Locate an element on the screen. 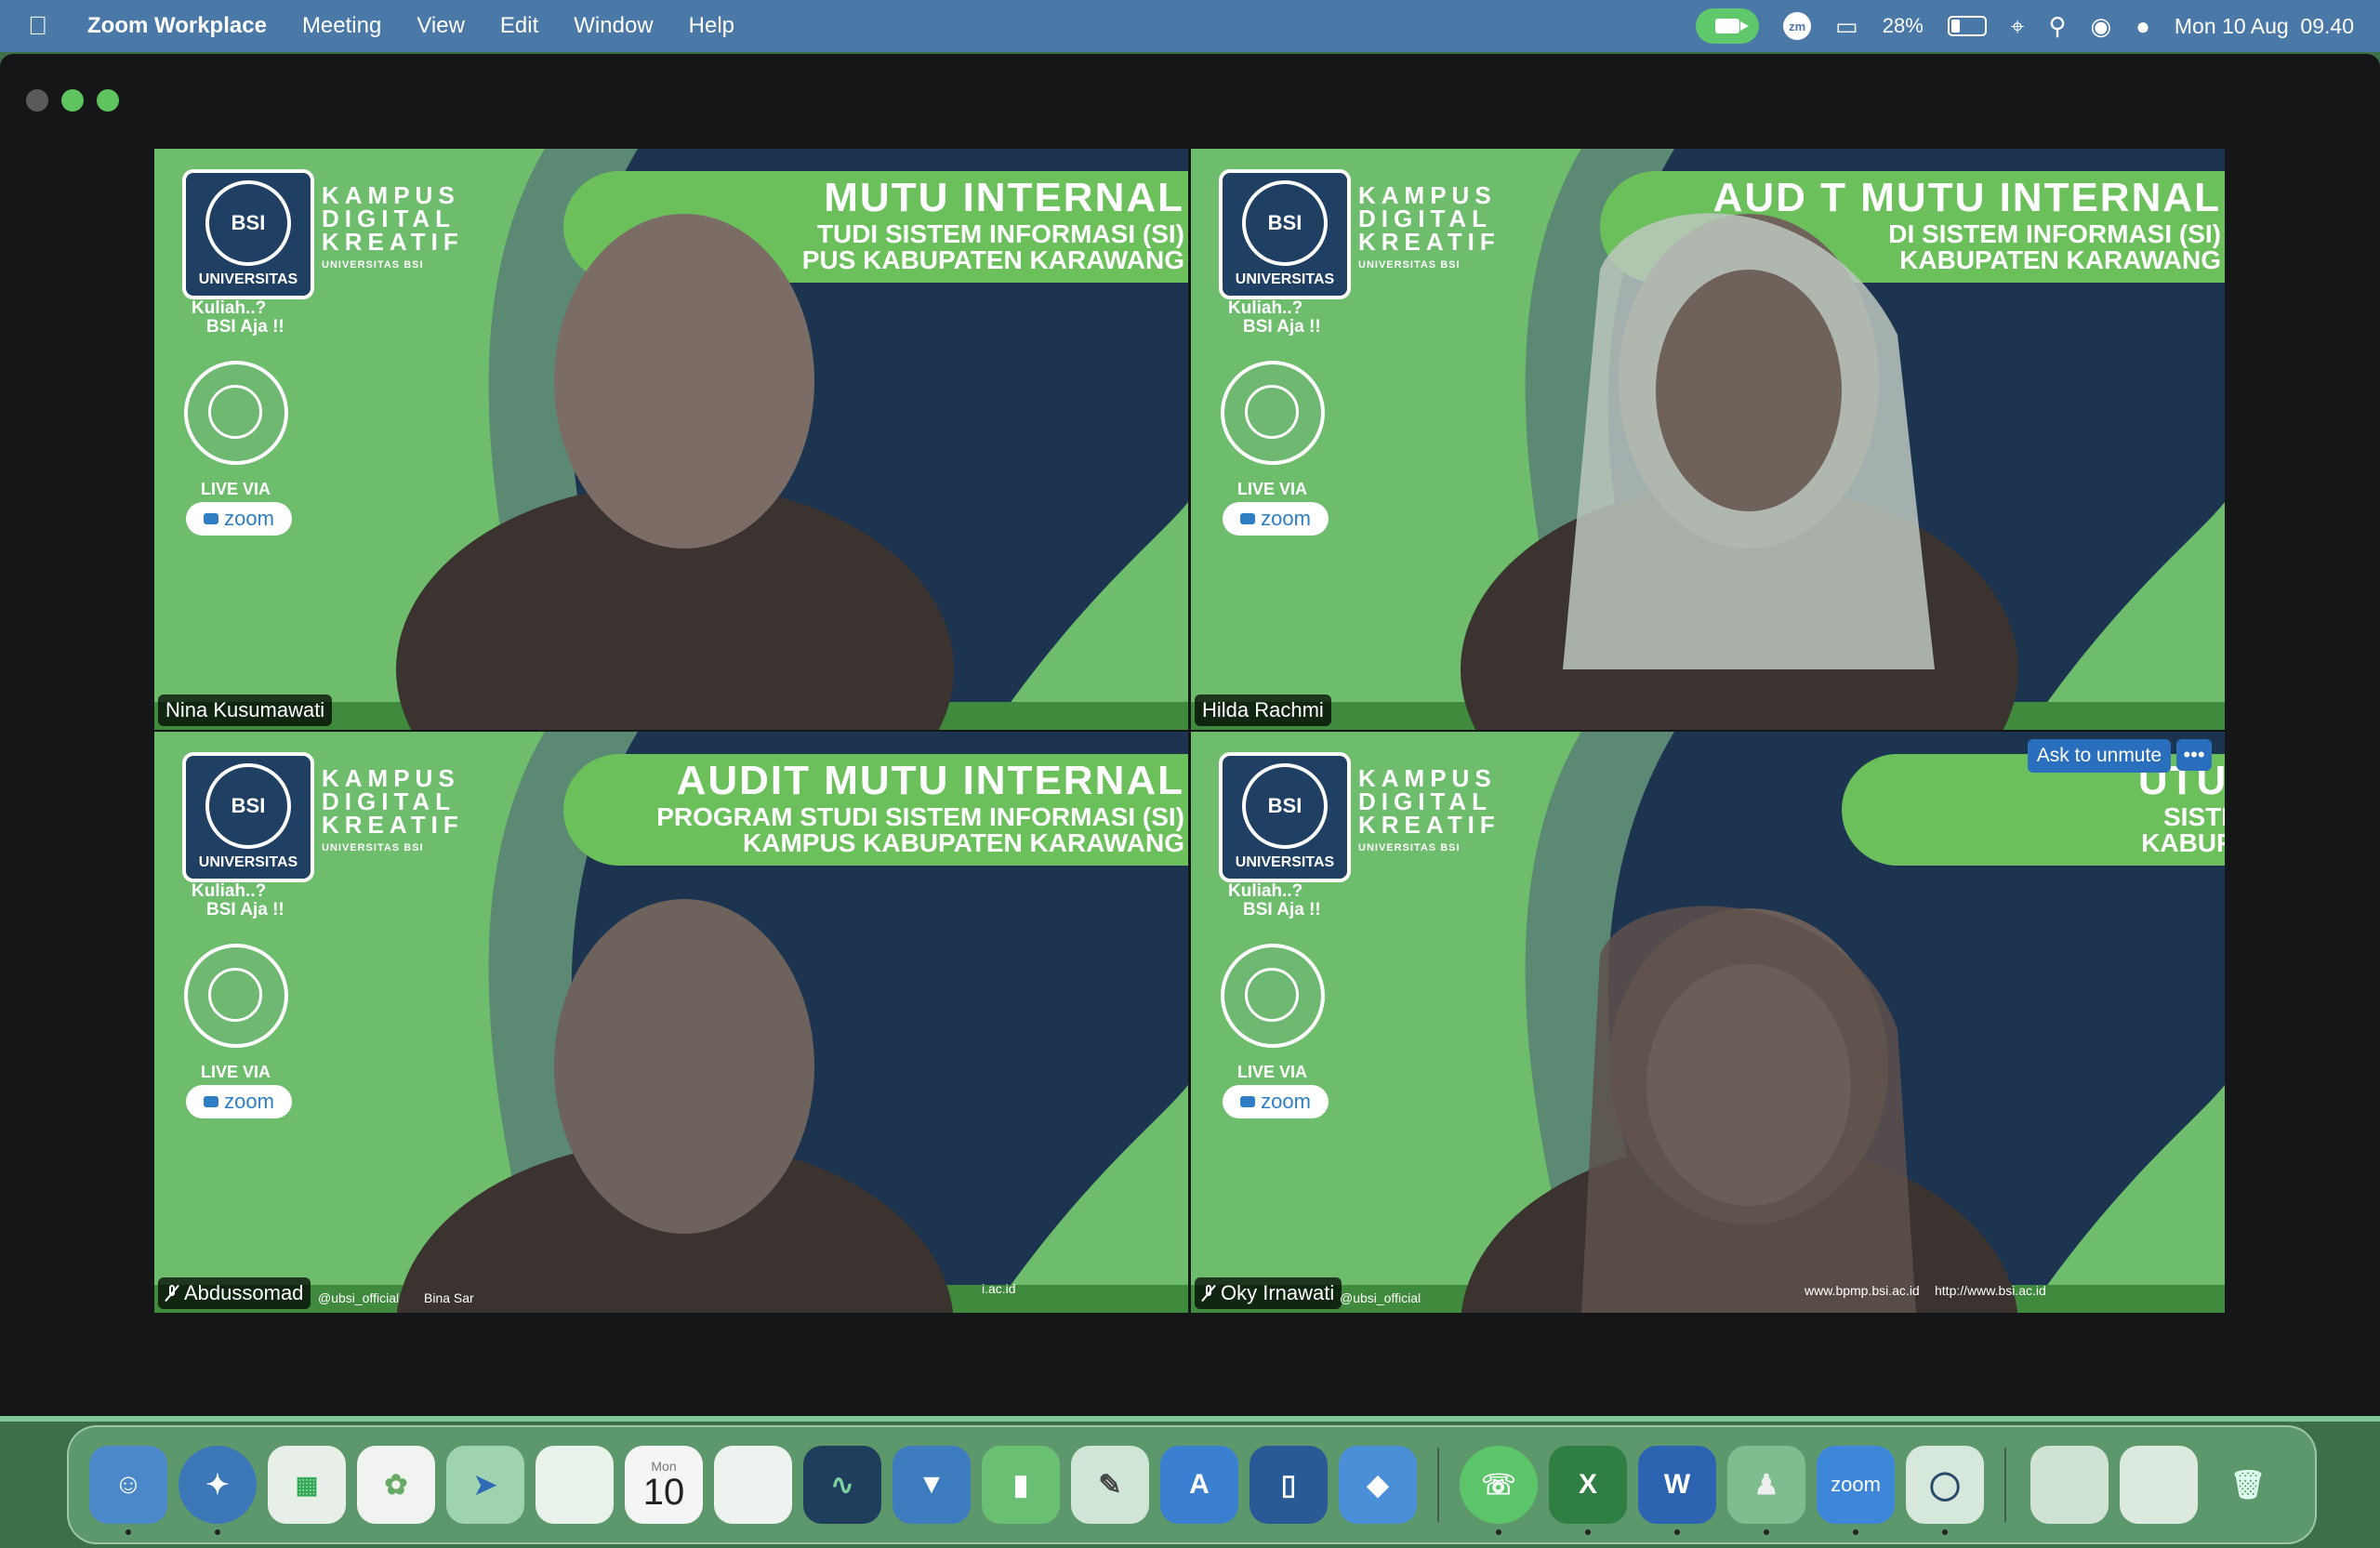 Image resolution: width=2380 pixels, height=1548 pixels. dock-separator is located at coordinates (1438, 1485).